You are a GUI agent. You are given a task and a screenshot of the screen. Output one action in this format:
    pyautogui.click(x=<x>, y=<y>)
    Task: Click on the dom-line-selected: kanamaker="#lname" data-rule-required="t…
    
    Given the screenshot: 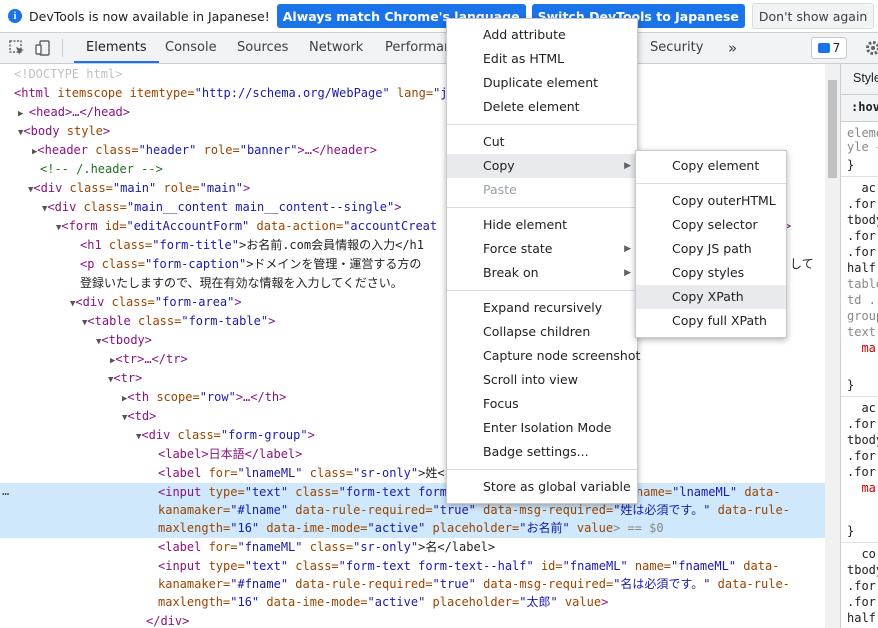 What is the action you would take?
    pyautogui.click(x=412, y=510)
    